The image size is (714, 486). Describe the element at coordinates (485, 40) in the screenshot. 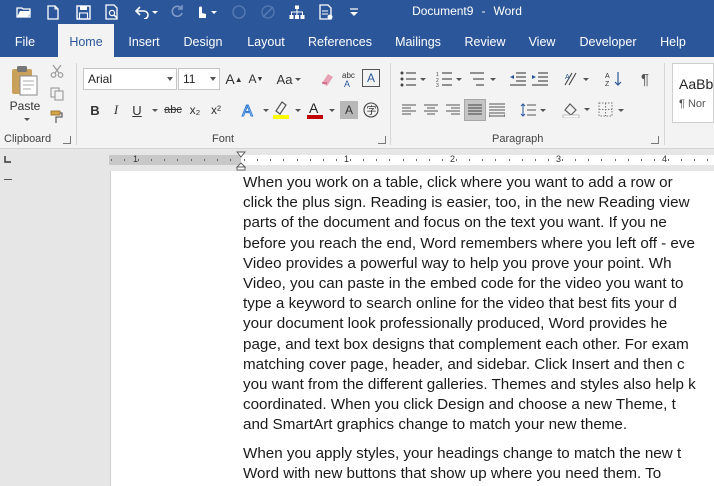

I see `tab-review: Review` at that location.